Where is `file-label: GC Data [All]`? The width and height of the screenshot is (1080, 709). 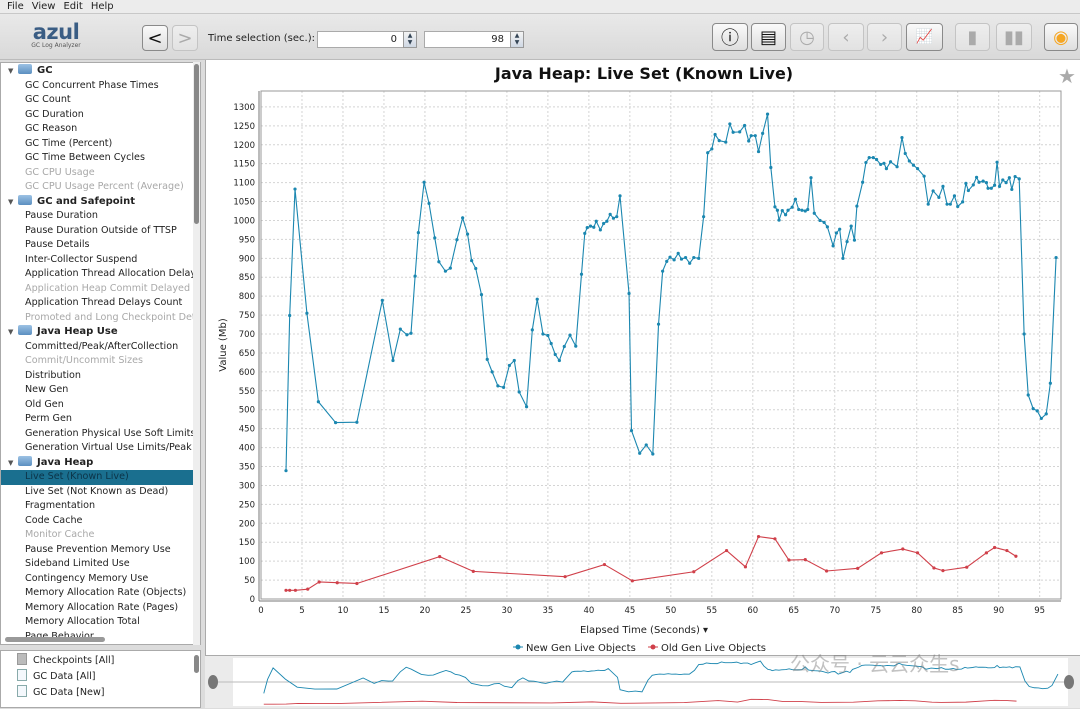 file-label: GC Data [All] is located at coordinates (64, 676).